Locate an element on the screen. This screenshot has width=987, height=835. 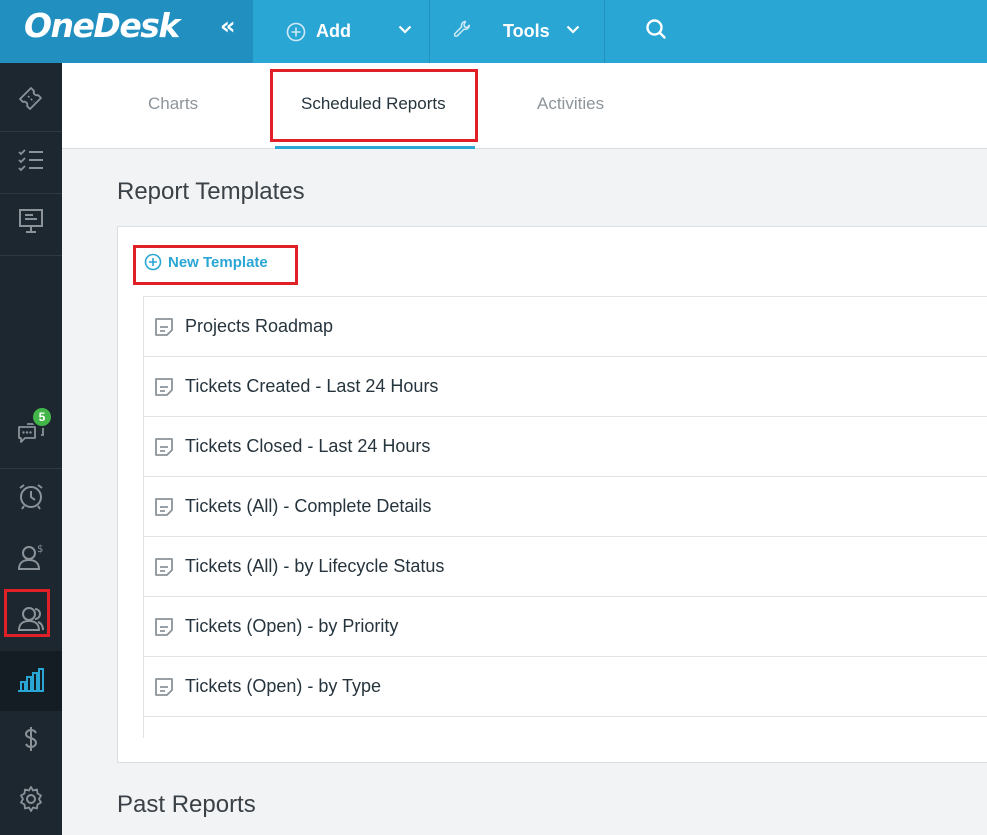
sidebar-item-timer is located at coordinates (31, 498).